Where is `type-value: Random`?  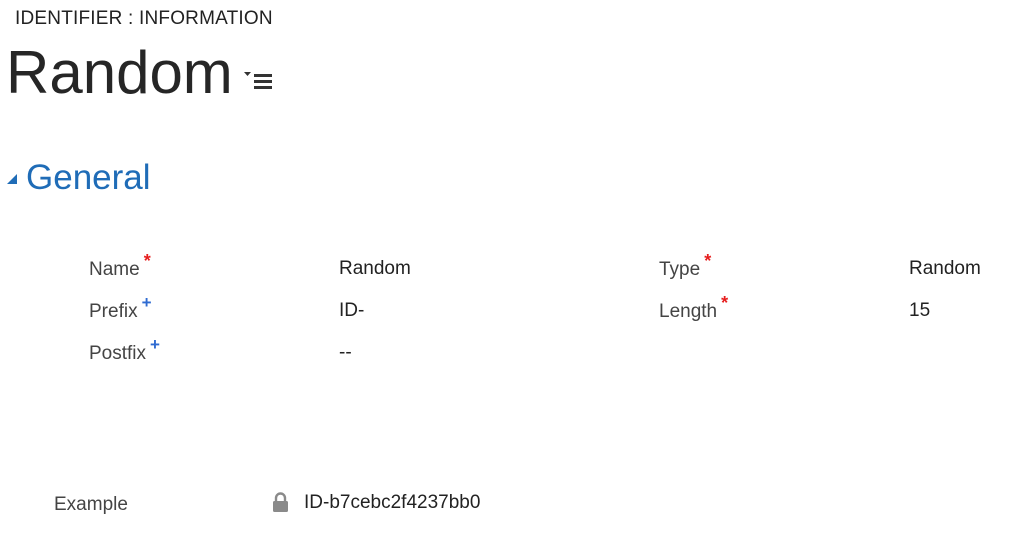
type-value: Random is located at coordinates (945, 269).